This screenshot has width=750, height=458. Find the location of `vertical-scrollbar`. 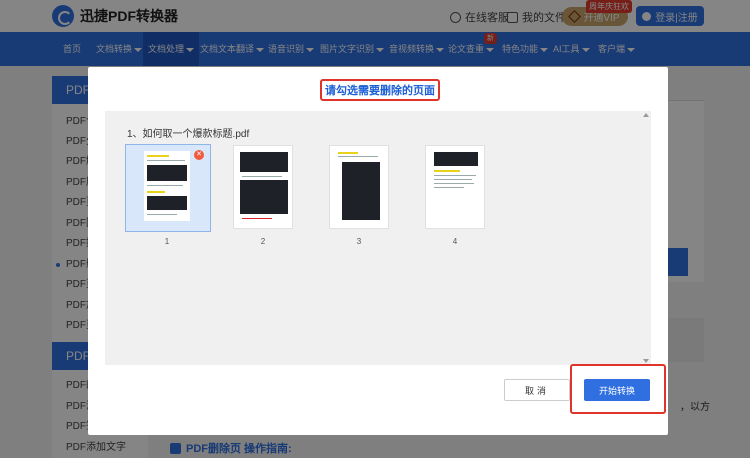

vertical-scrollbar is located at coordinates (646, 238).